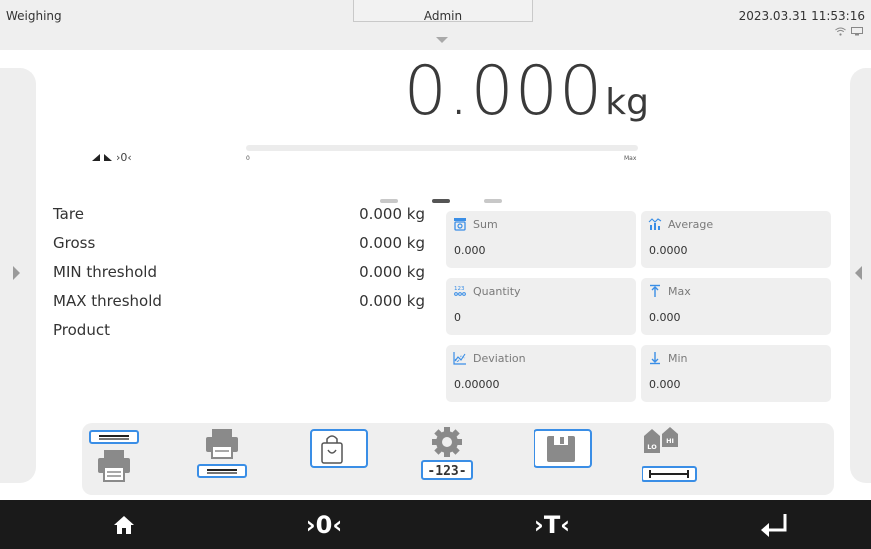 The image size is (871, 549). I want to click on info-label: Gross, so click(74, 243).